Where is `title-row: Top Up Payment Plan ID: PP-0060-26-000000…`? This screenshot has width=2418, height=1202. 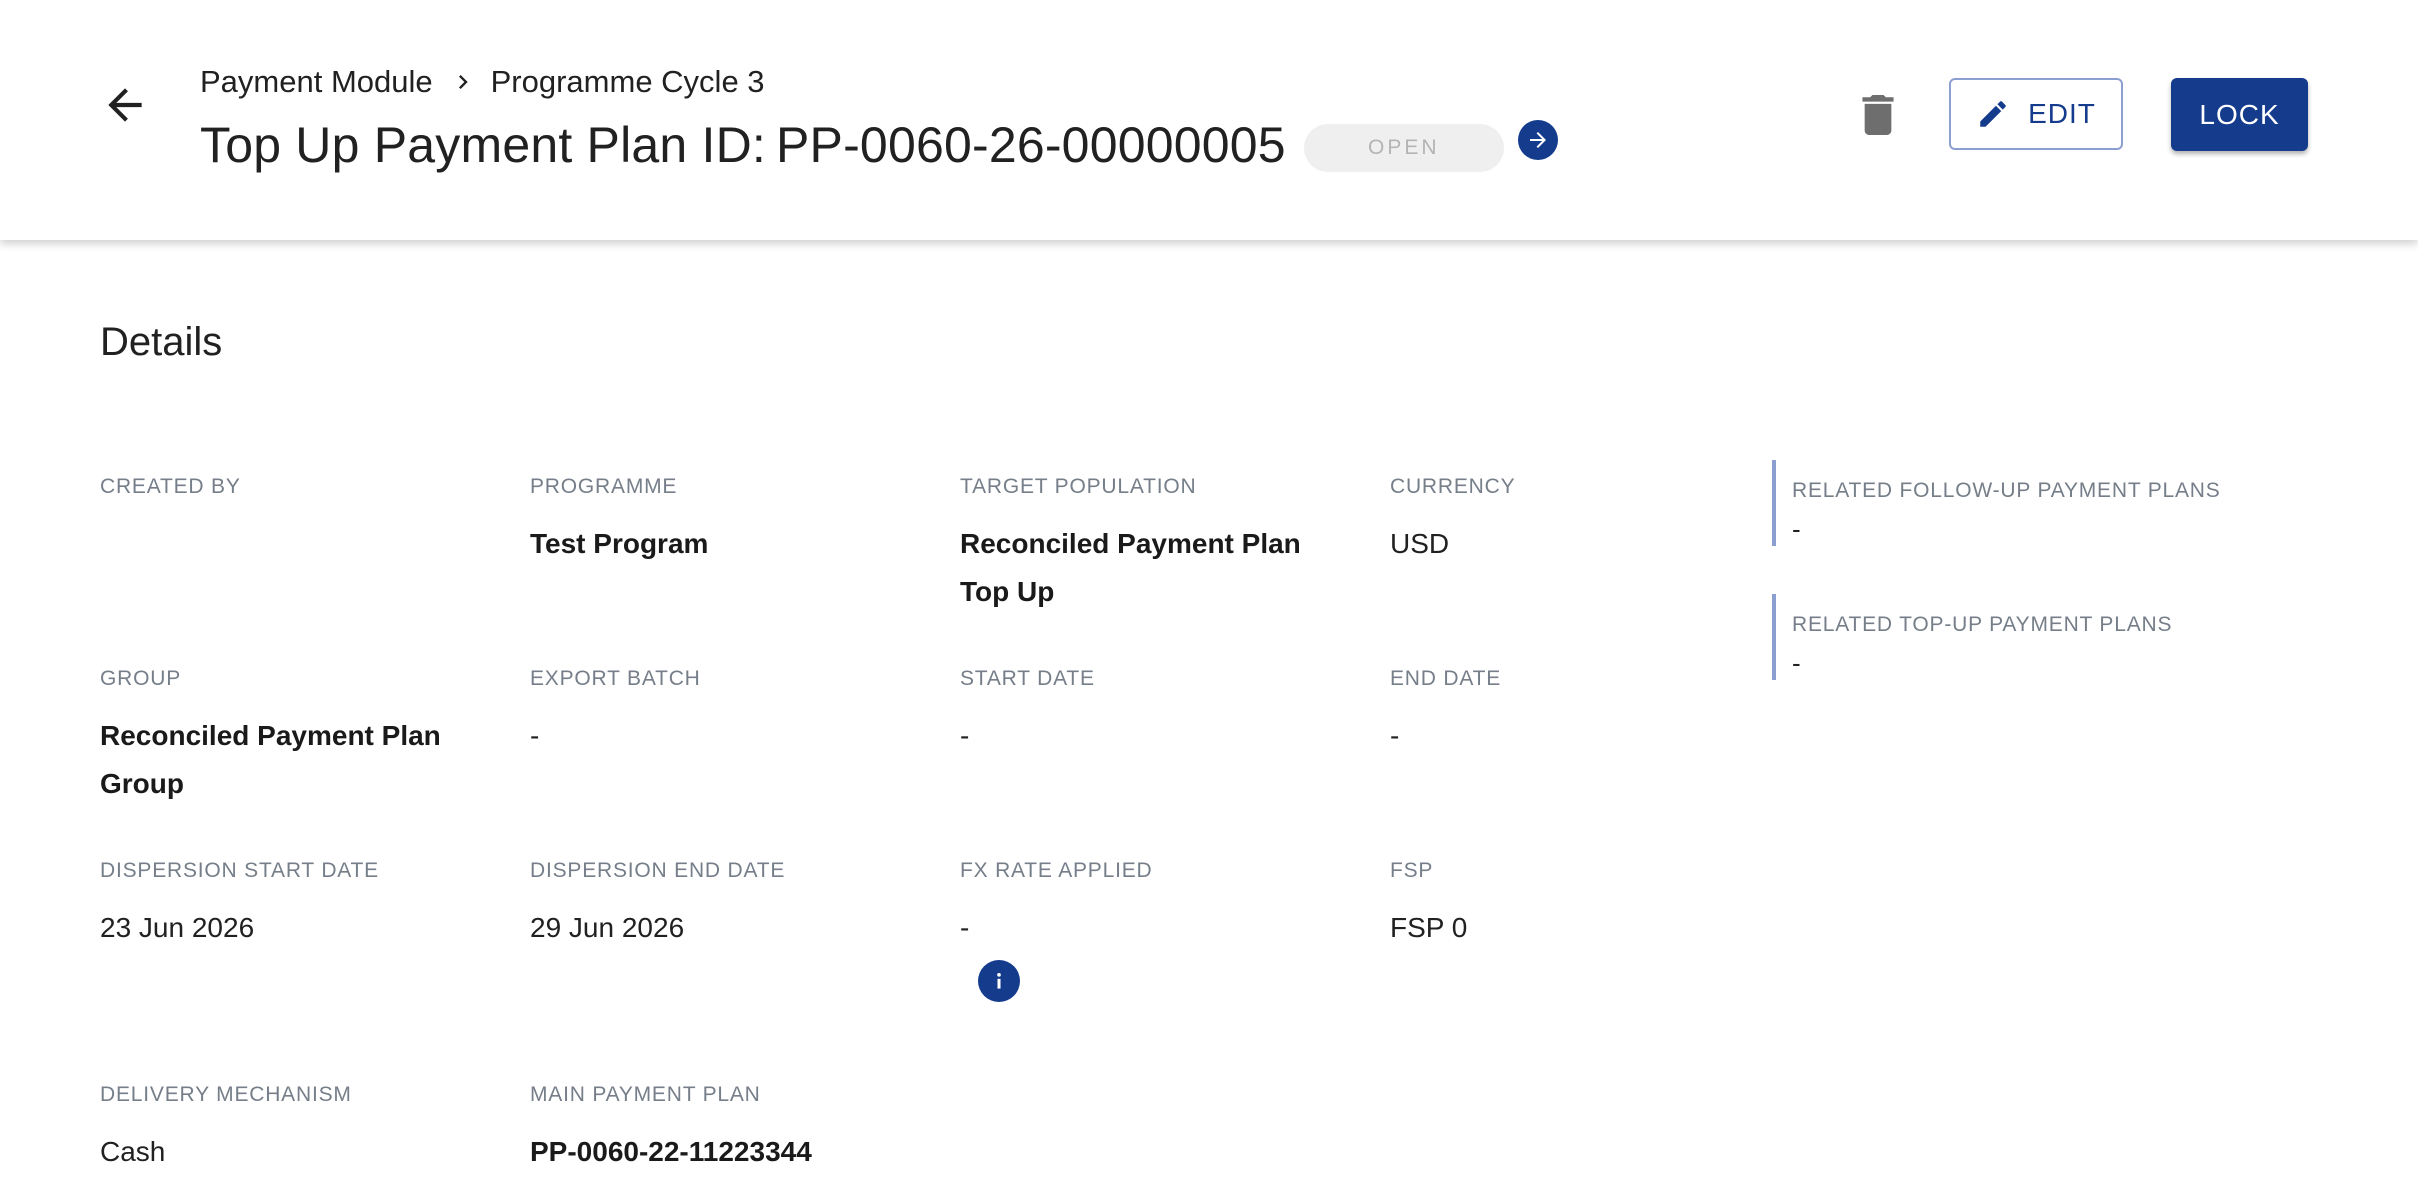 title-row: Top Up Payment Plan ID: PP-0060-26-000000… is located at coordinates (852, 145).